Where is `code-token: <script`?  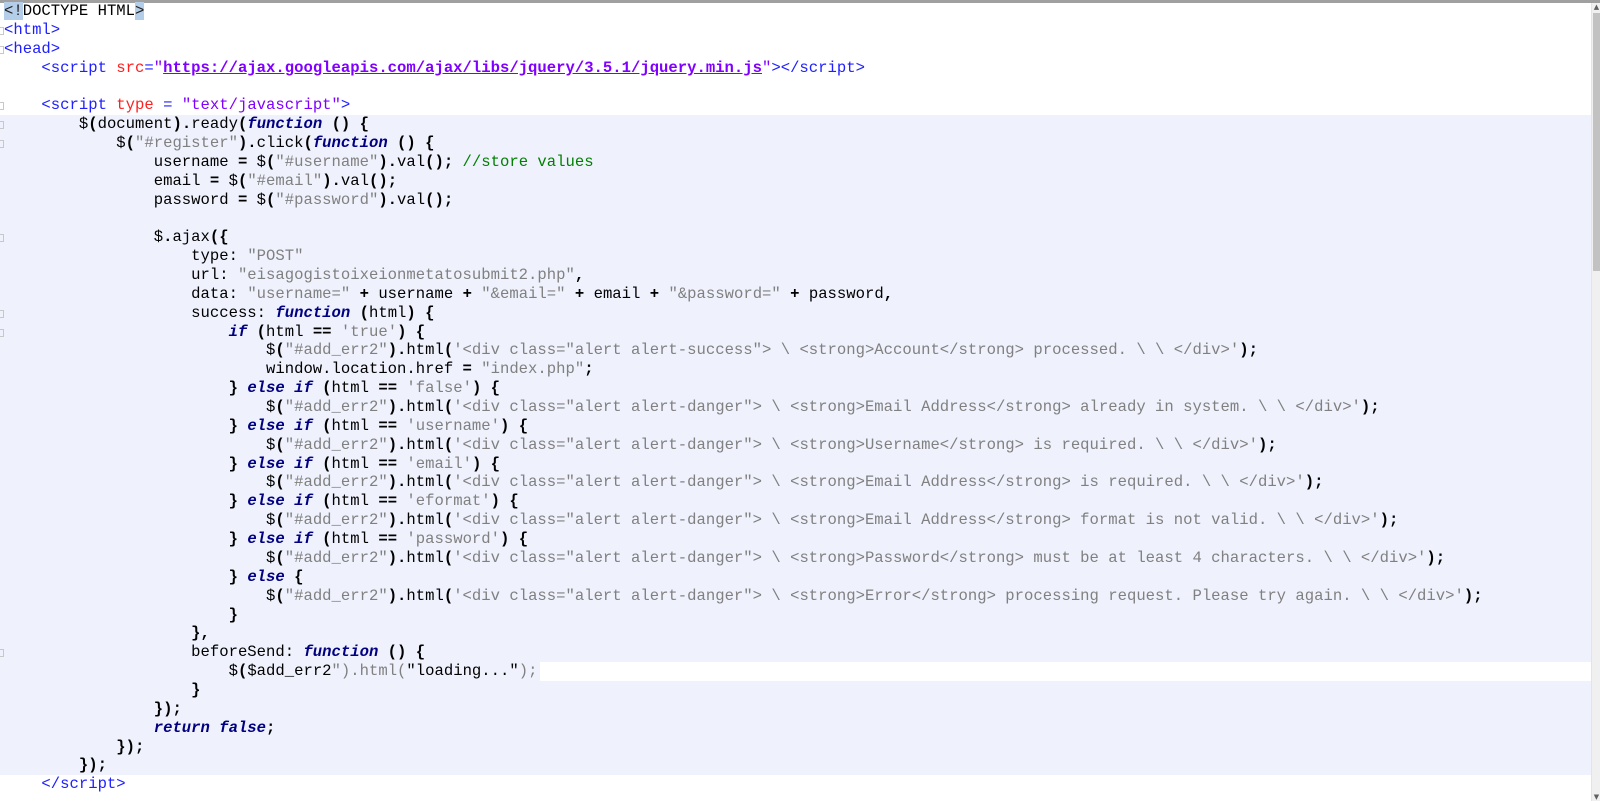
code-token: <script is located at coordinates (60, 67).